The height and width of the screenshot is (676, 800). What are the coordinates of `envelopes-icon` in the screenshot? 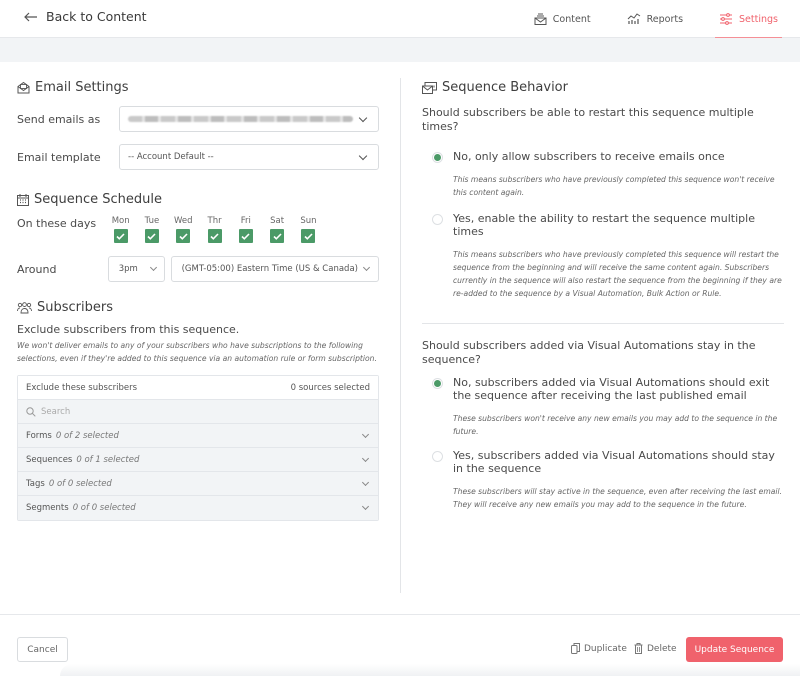 It's located at (429, 87).